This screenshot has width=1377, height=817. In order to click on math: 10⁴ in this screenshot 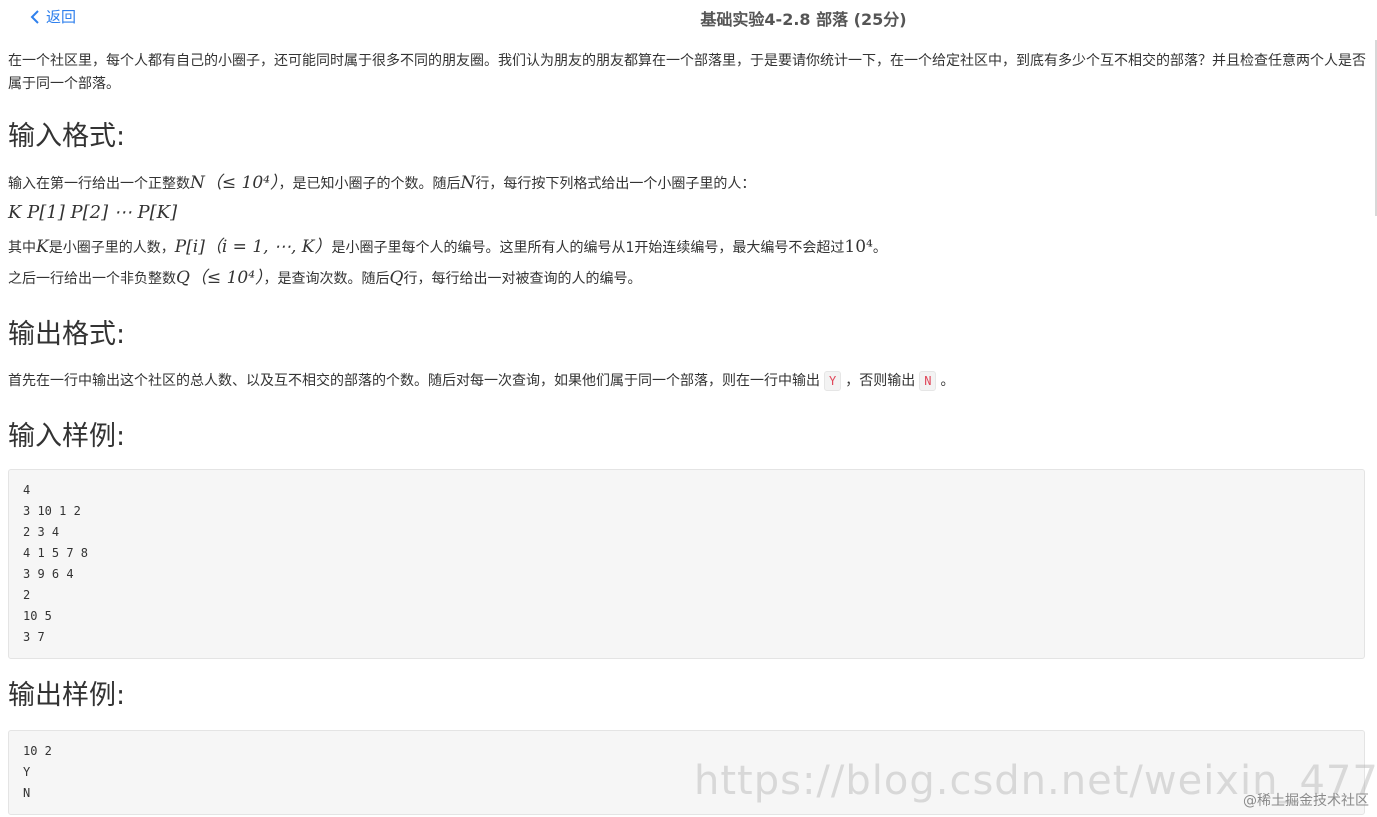, I will do `click(858, 247)`.